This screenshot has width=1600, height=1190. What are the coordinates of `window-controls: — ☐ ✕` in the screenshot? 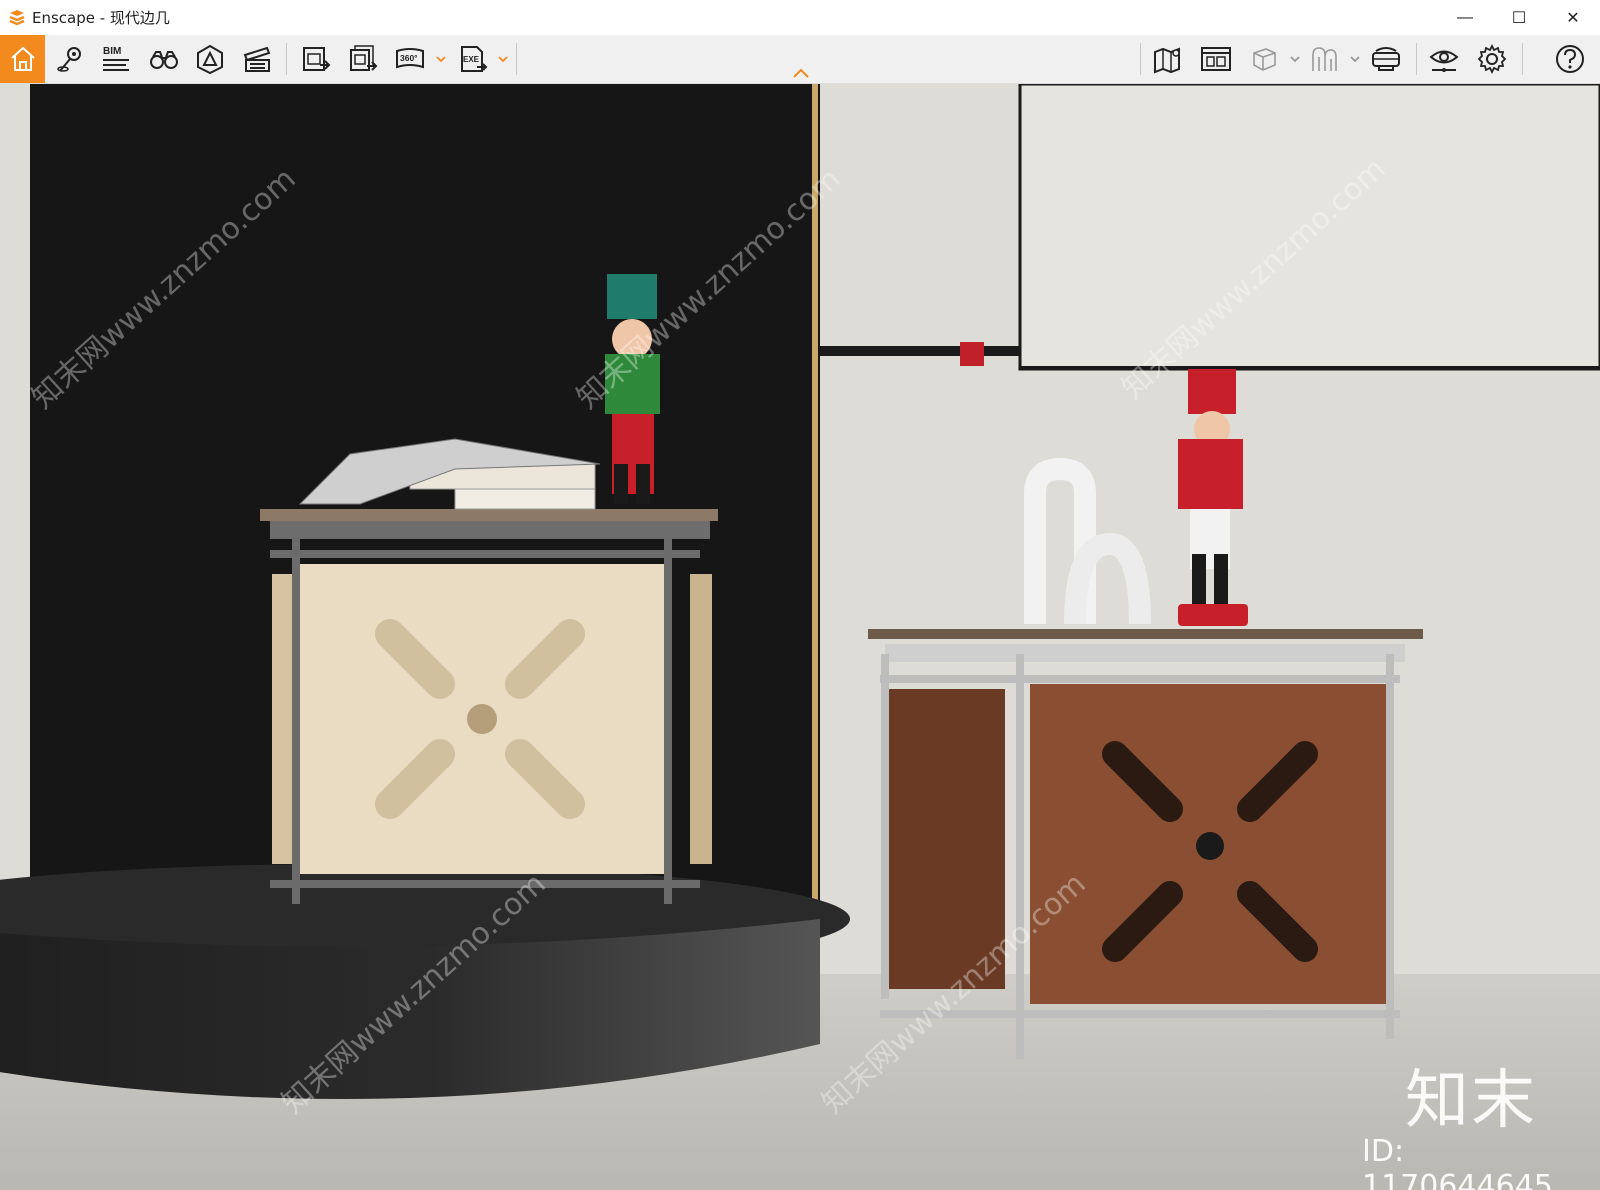 It's located at (1519, 17).